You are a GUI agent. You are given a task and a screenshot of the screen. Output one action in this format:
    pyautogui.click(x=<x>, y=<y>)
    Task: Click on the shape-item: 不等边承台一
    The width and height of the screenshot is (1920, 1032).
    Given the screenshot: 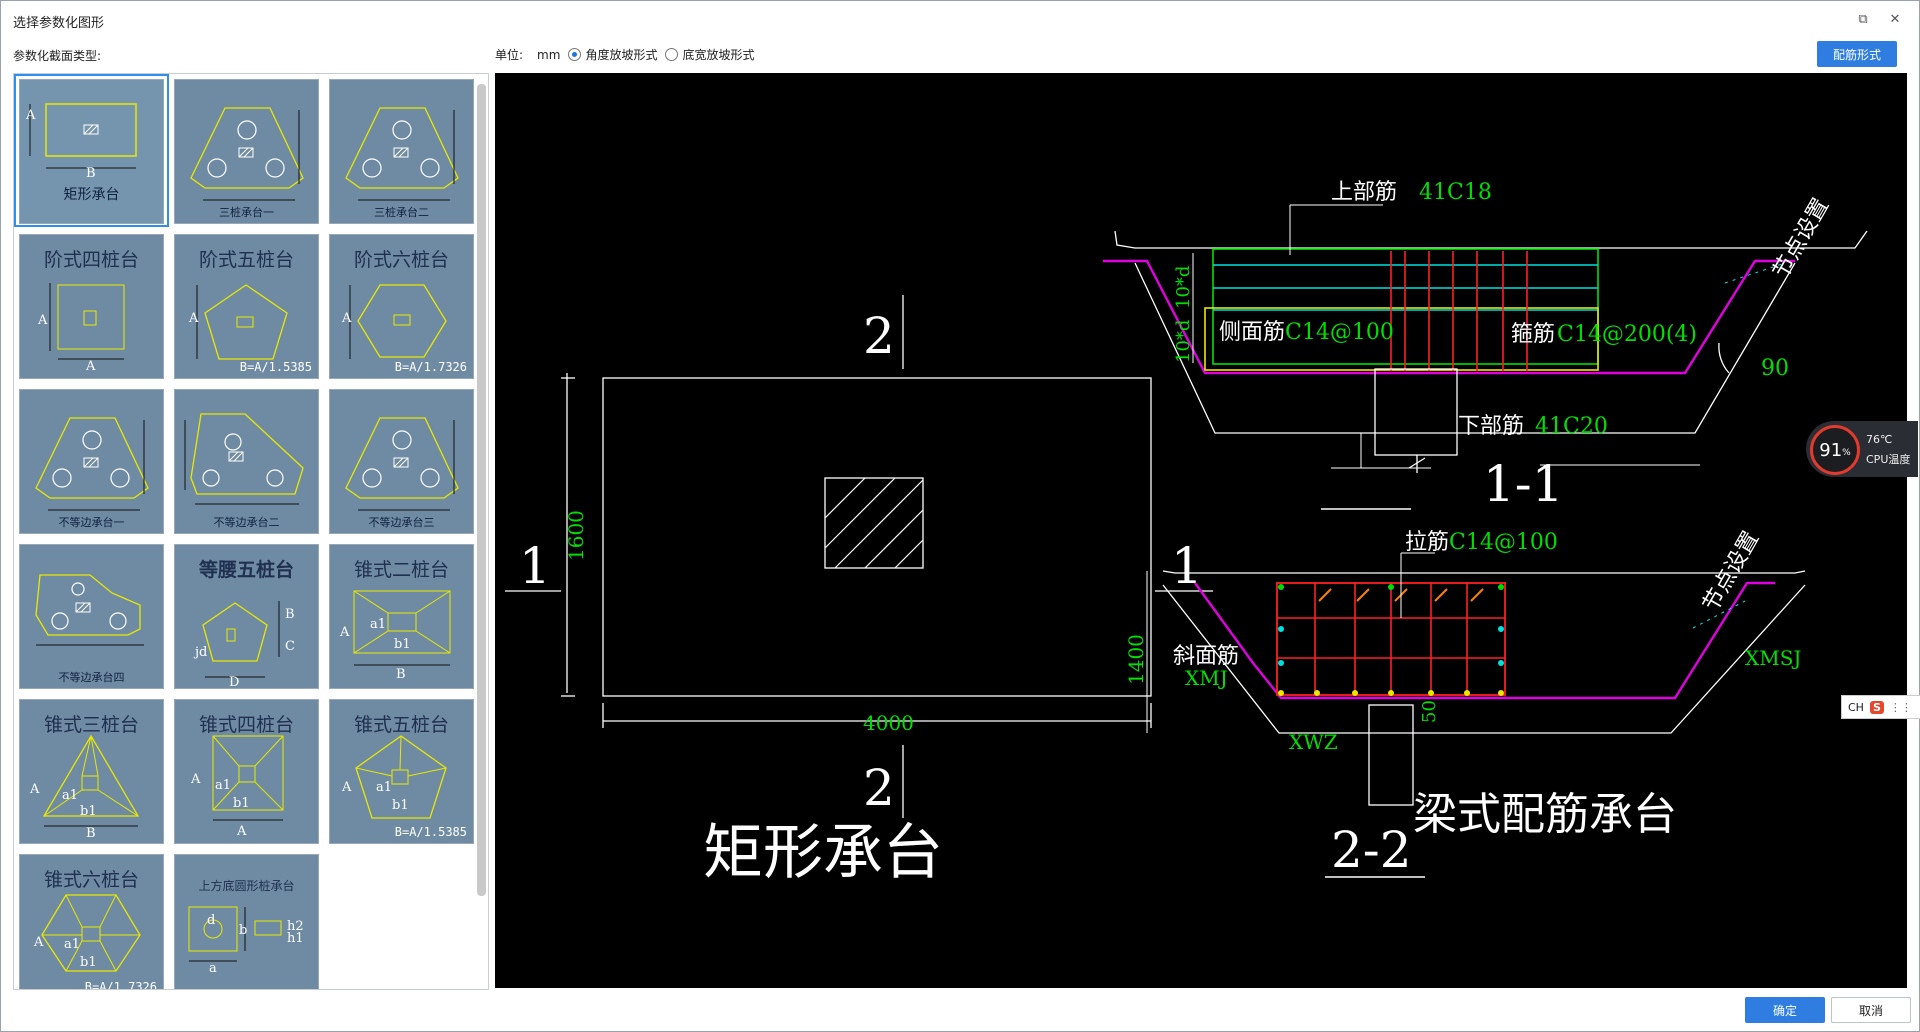 What is the action you would take?
    pyautogui.click(x=91, y=460)
    